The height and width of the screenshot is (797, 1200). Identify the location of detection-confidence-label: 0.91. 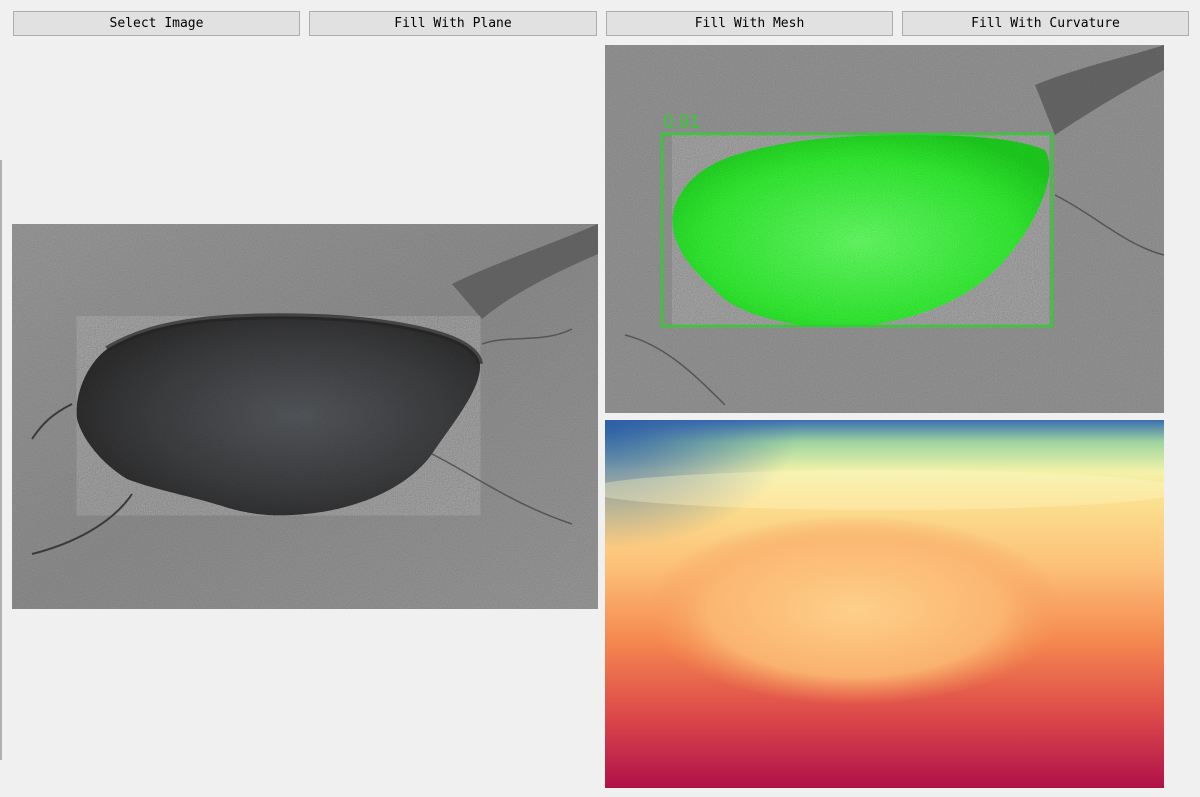
(681, 122).